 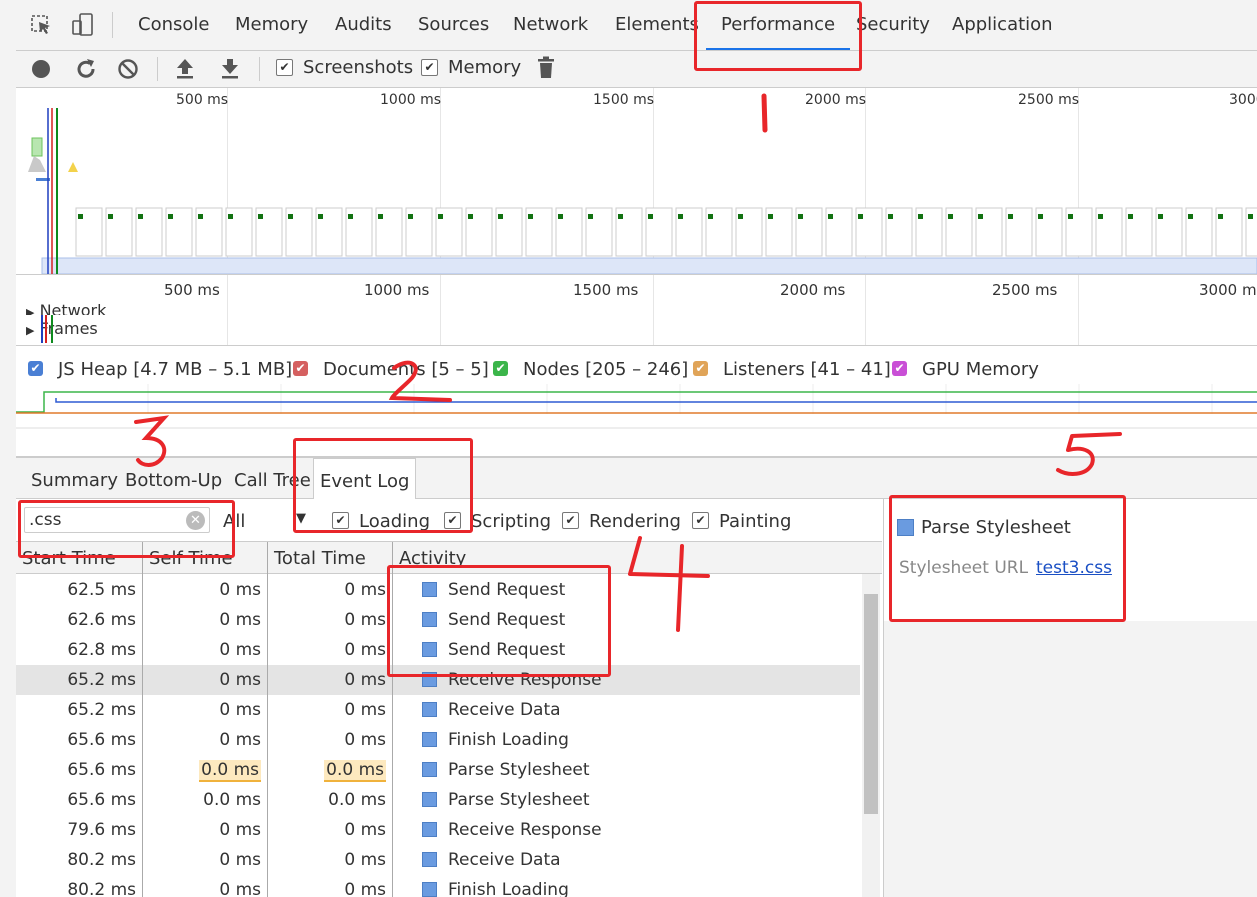 I want to click on tab-summary: Summary, so click(x=74, y=478).